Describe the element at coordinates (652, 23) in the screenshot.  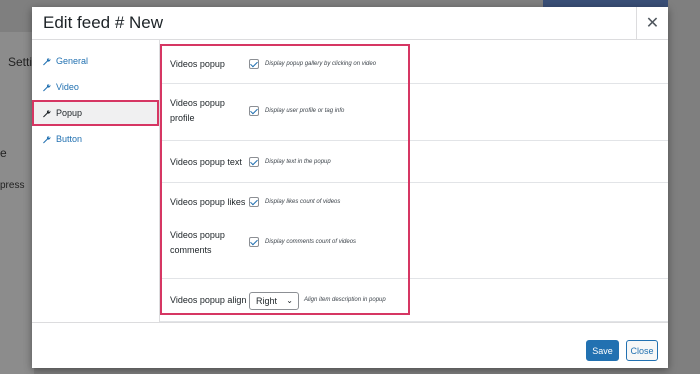
I see `close-icon: ✕` at that location.